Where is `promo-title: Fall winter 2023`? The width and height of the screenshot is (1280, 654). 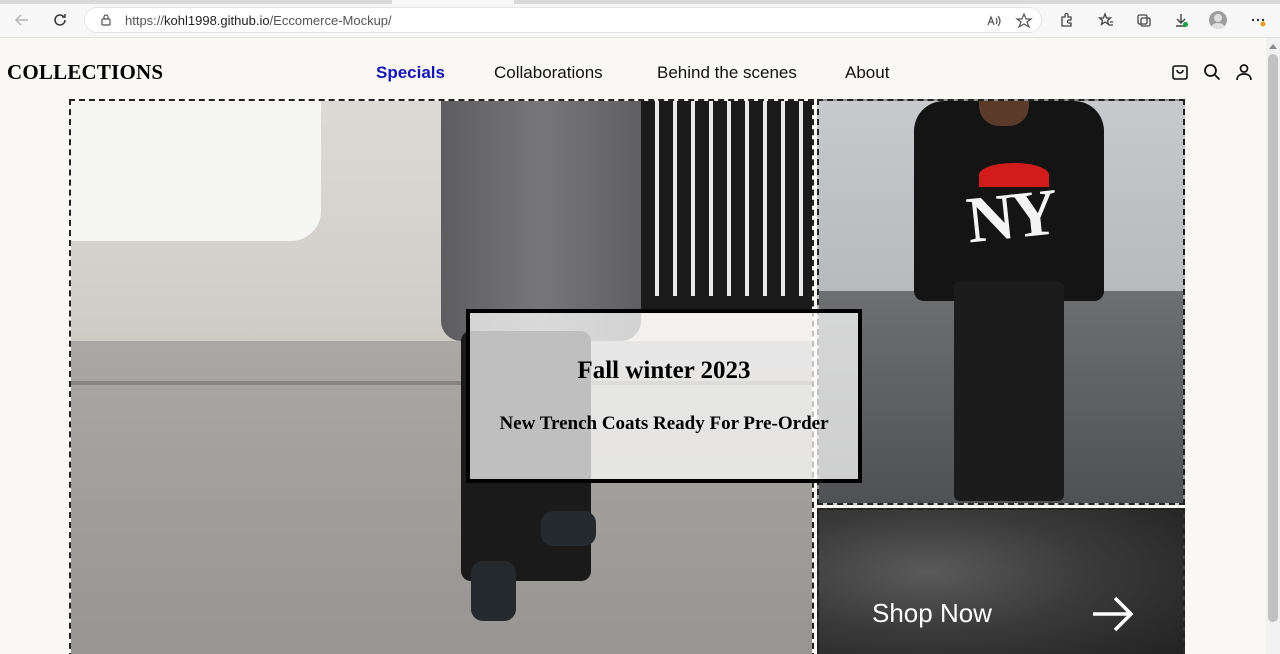 promo-title: Fall winter 2023 is located at coordinates (664, 370).